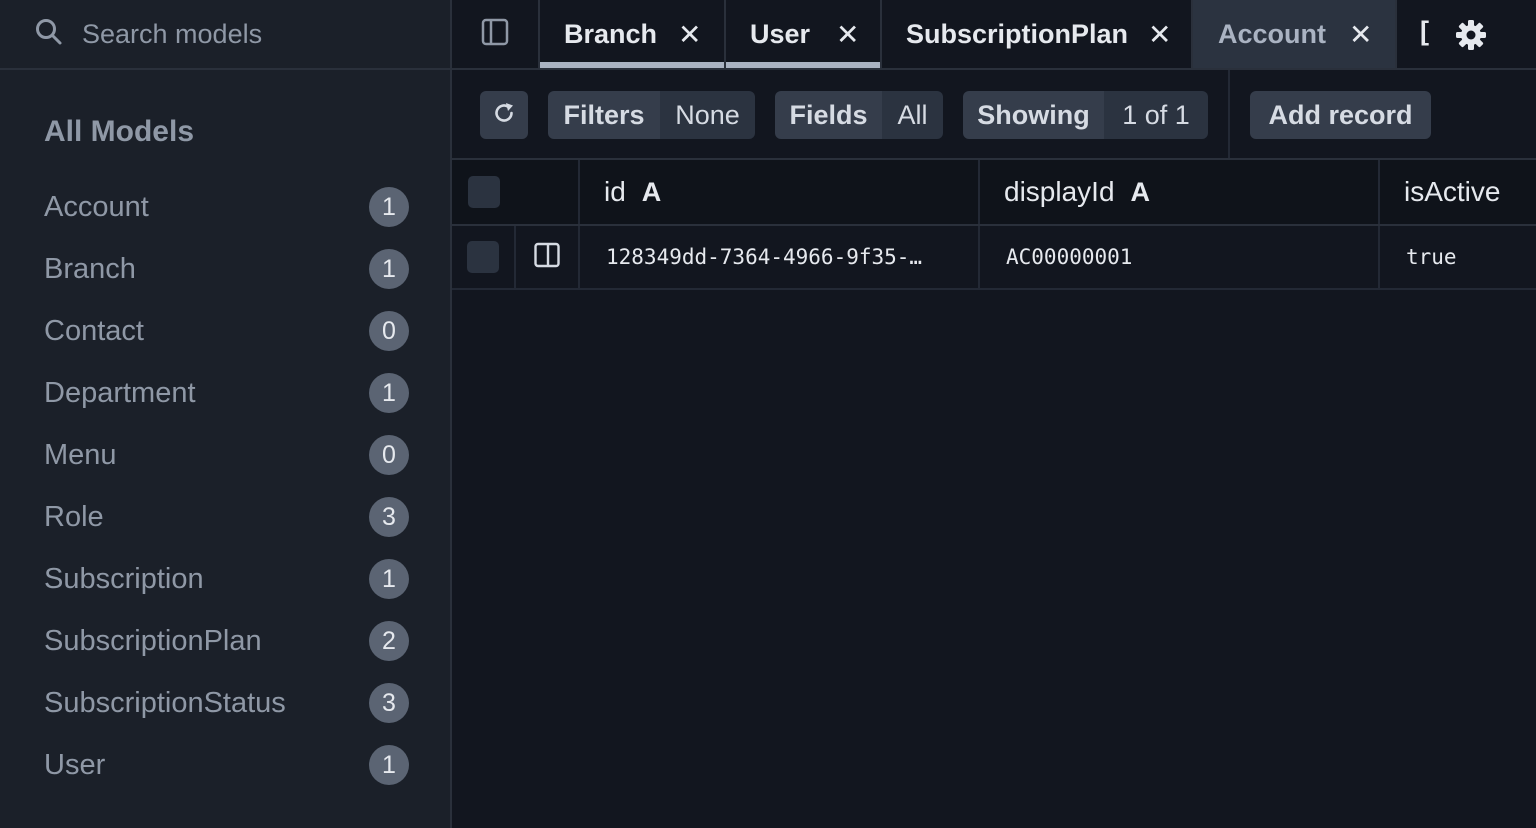  What do you see at coordinates (615, 191) in the screenshot?
I see `column-name: id` at bounding box center [615, 191].